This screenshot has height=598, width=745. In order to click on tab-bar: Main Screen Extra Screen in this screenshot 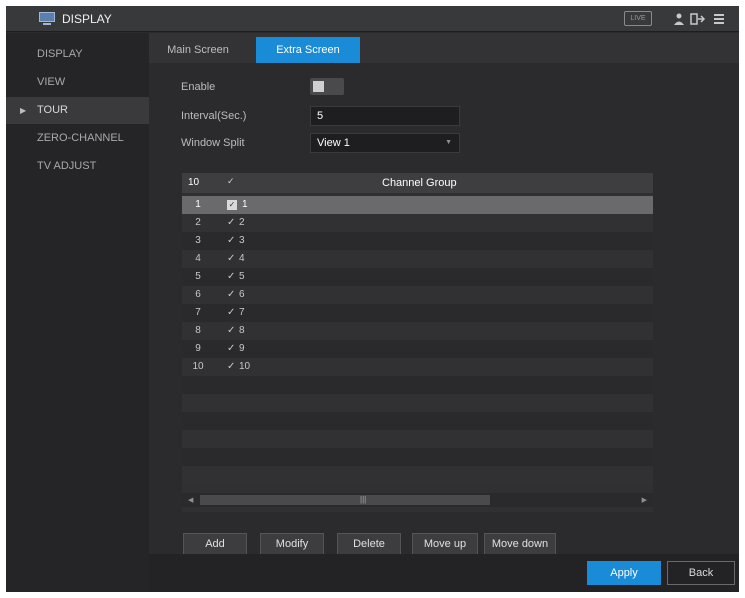, I will do `click(444, 48)`.